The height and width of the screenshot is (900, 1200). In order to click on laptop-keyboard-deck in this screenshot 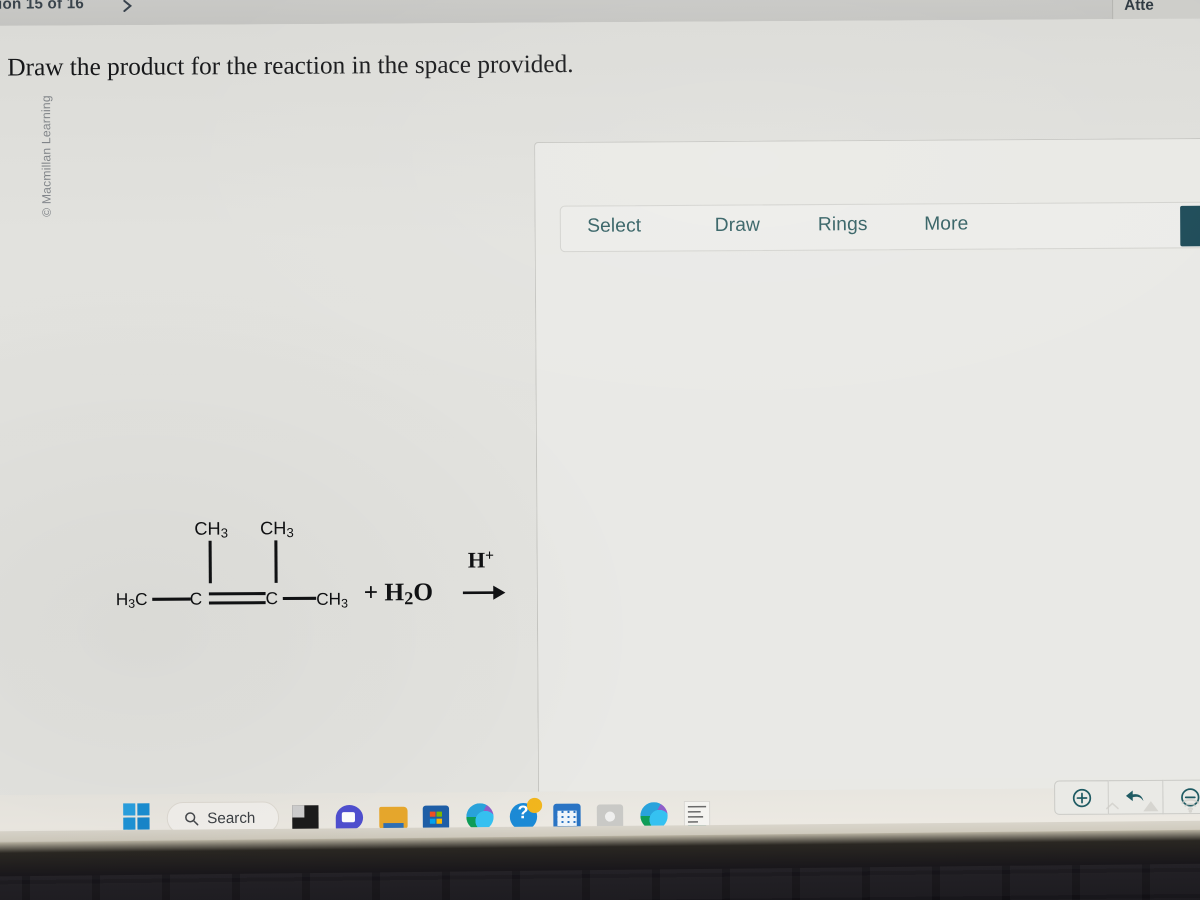, I will do `click(600, 864)`.